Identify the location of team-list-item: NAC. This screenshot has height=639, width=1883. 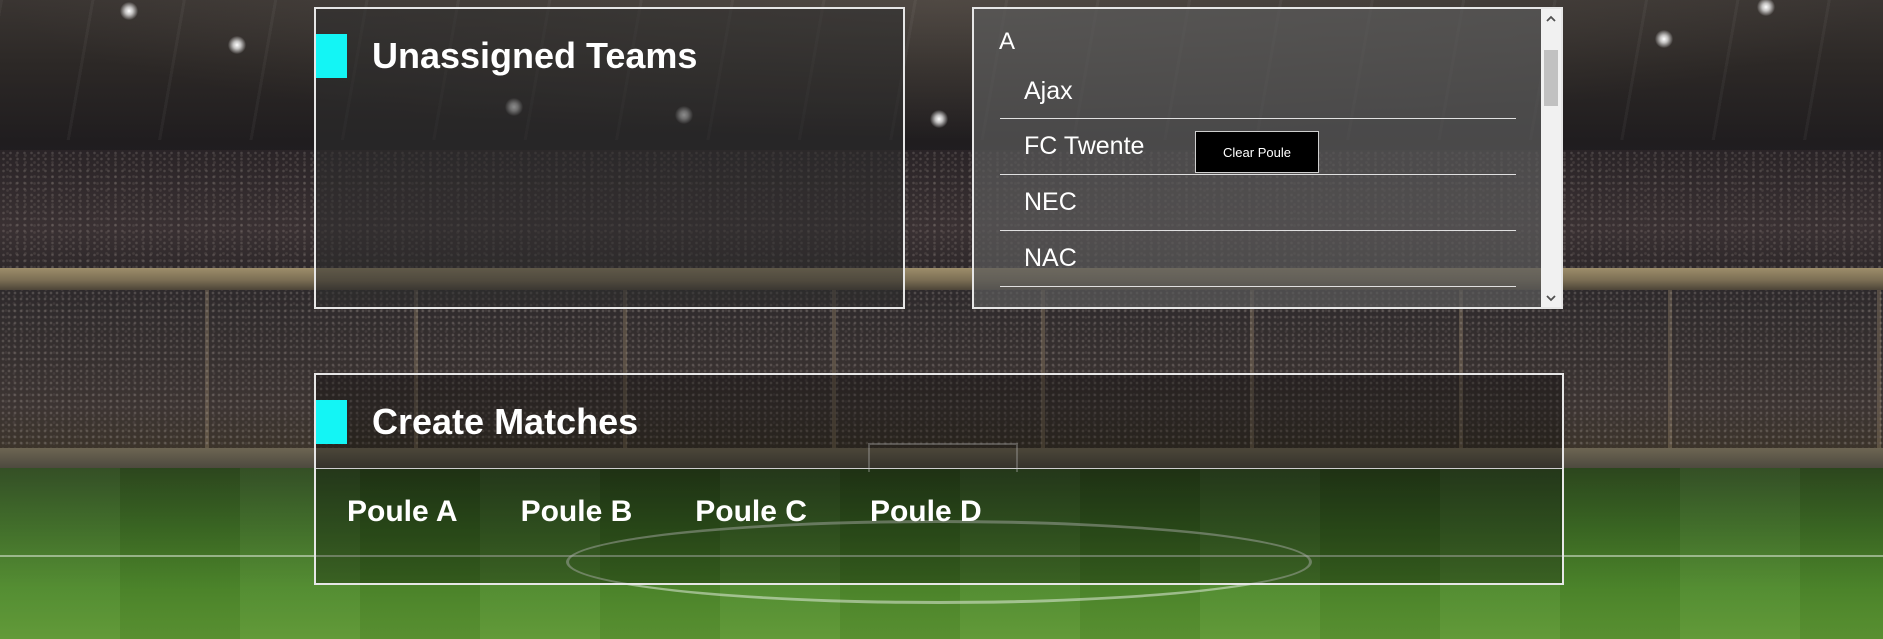
(1258, 259).